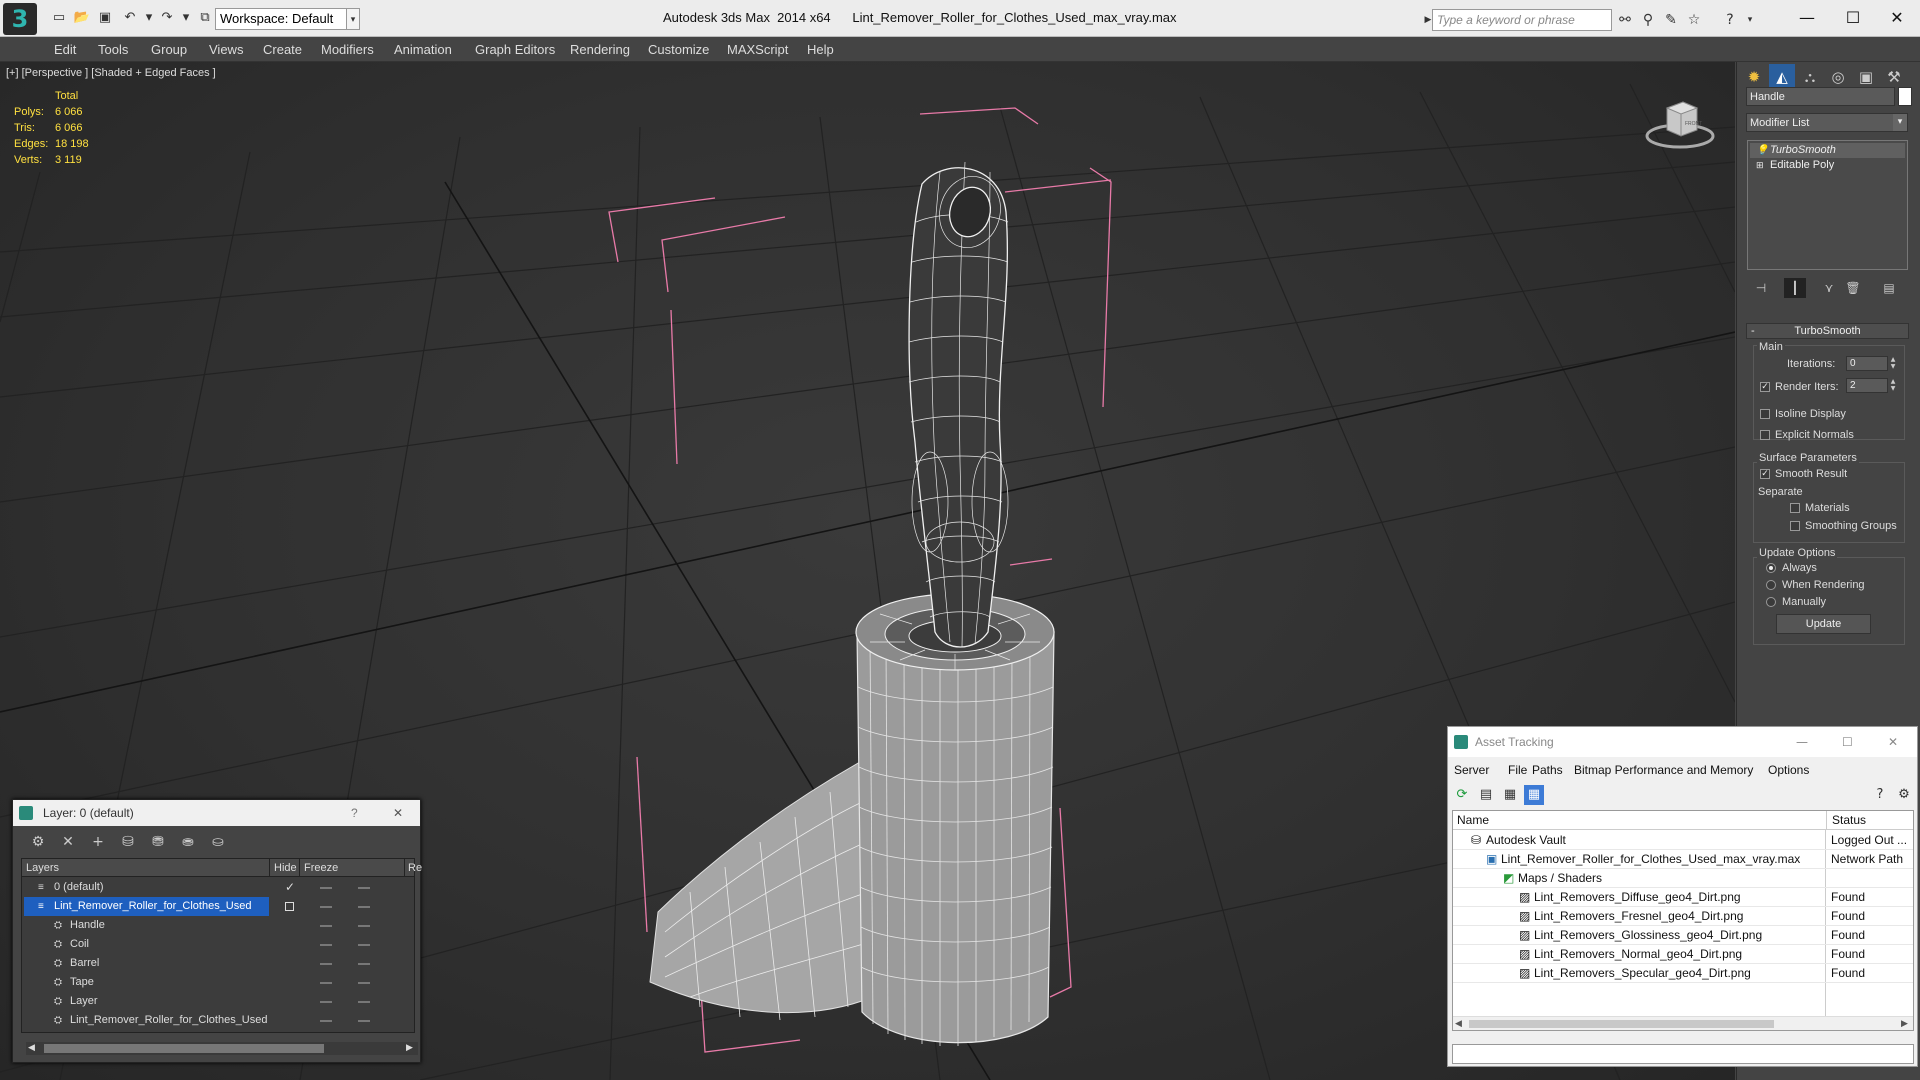 The height and width of the screenshot is (1080, 1920). I want to click on undo-dropdown-icon: ▾, so click(149, 18).